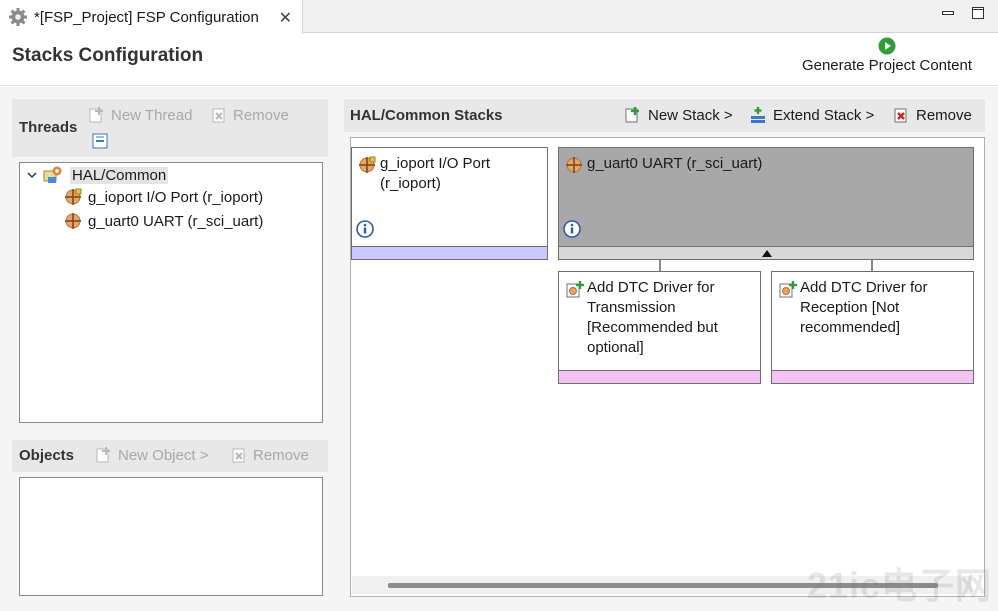 The width and height of the screenshot is (998, 611). Describe the element at coordinates (499, 17) in the screenshot. I see `editor-tab-bar: *[FSP_Project] FSP Configuration ✕` at that location.